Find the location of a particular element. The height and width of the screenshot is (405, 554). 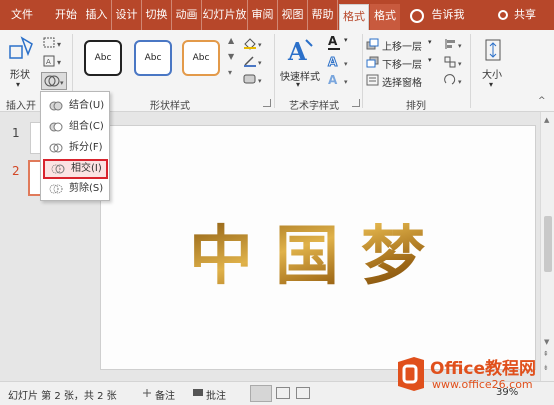

tab-slideshow: 幻灯片放 is located at coordinates (225, 15).